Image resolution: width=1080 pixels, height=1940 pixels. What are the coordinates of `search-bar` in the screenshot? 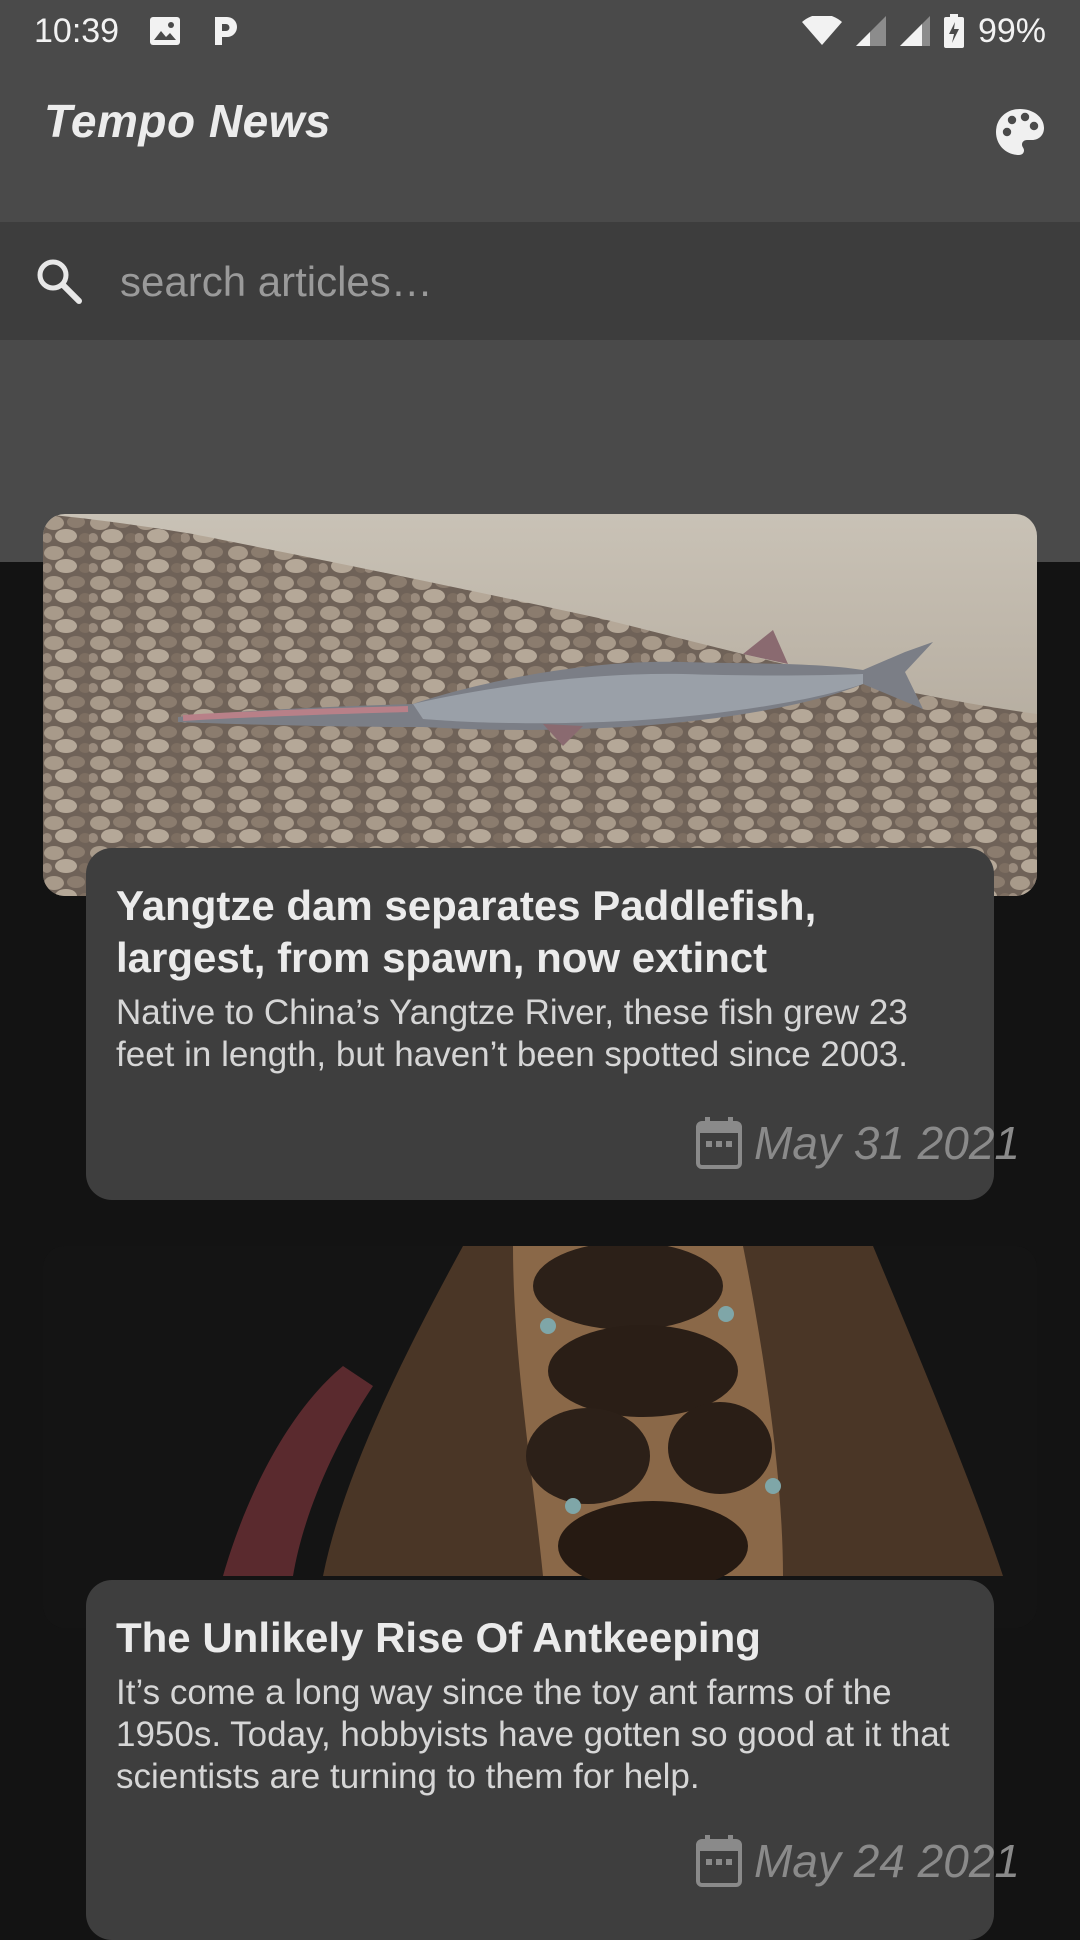 It's located at (540, 281).